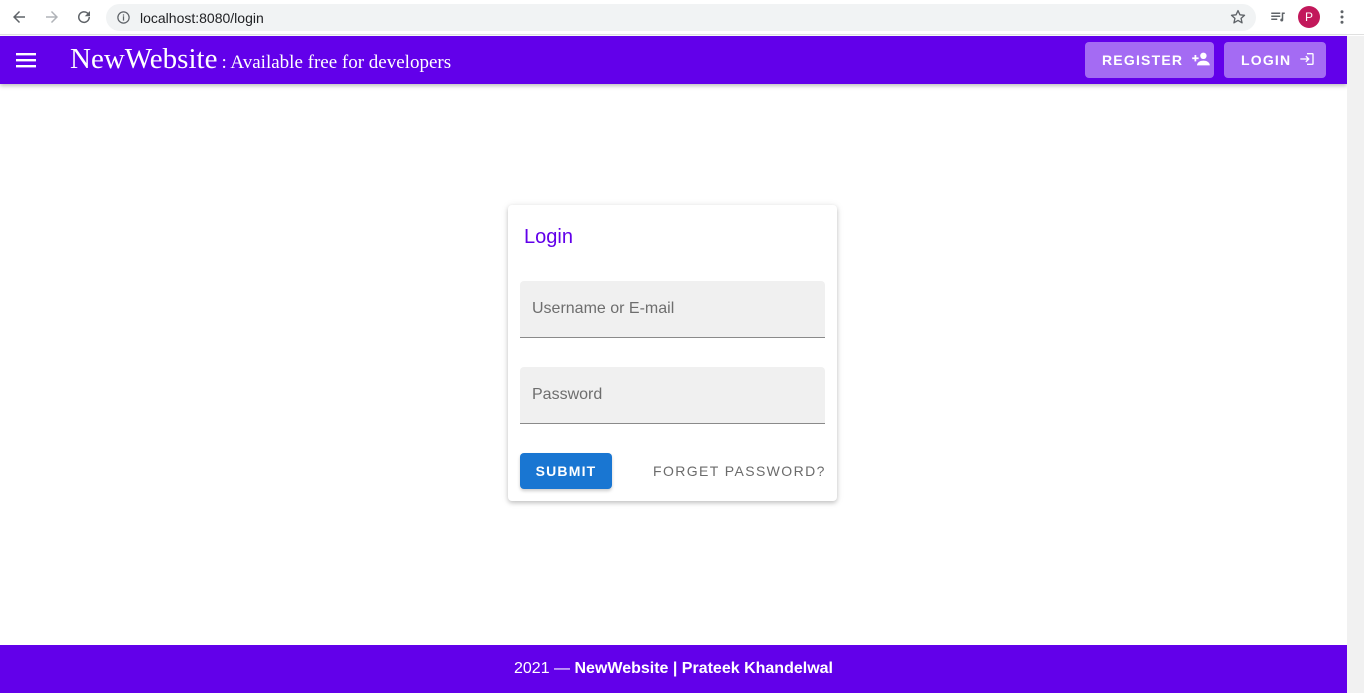 The image size is (1364, 693). I want to click on footer-year: 2021, so click(532, 668).